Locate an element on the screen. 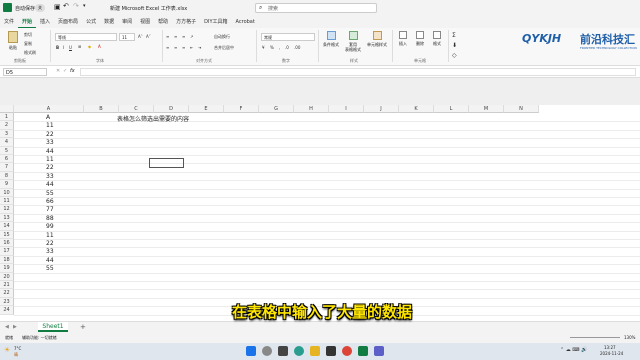 The height and width of the screenshot is (360, 640). column-header: D is located at coordinates (171, 109).